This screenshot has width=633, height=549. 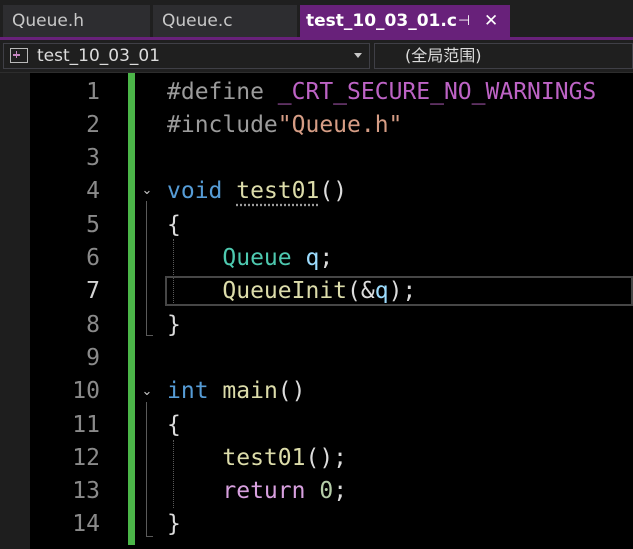 I want to click on line-number: 4, so click(x=93, y=191).